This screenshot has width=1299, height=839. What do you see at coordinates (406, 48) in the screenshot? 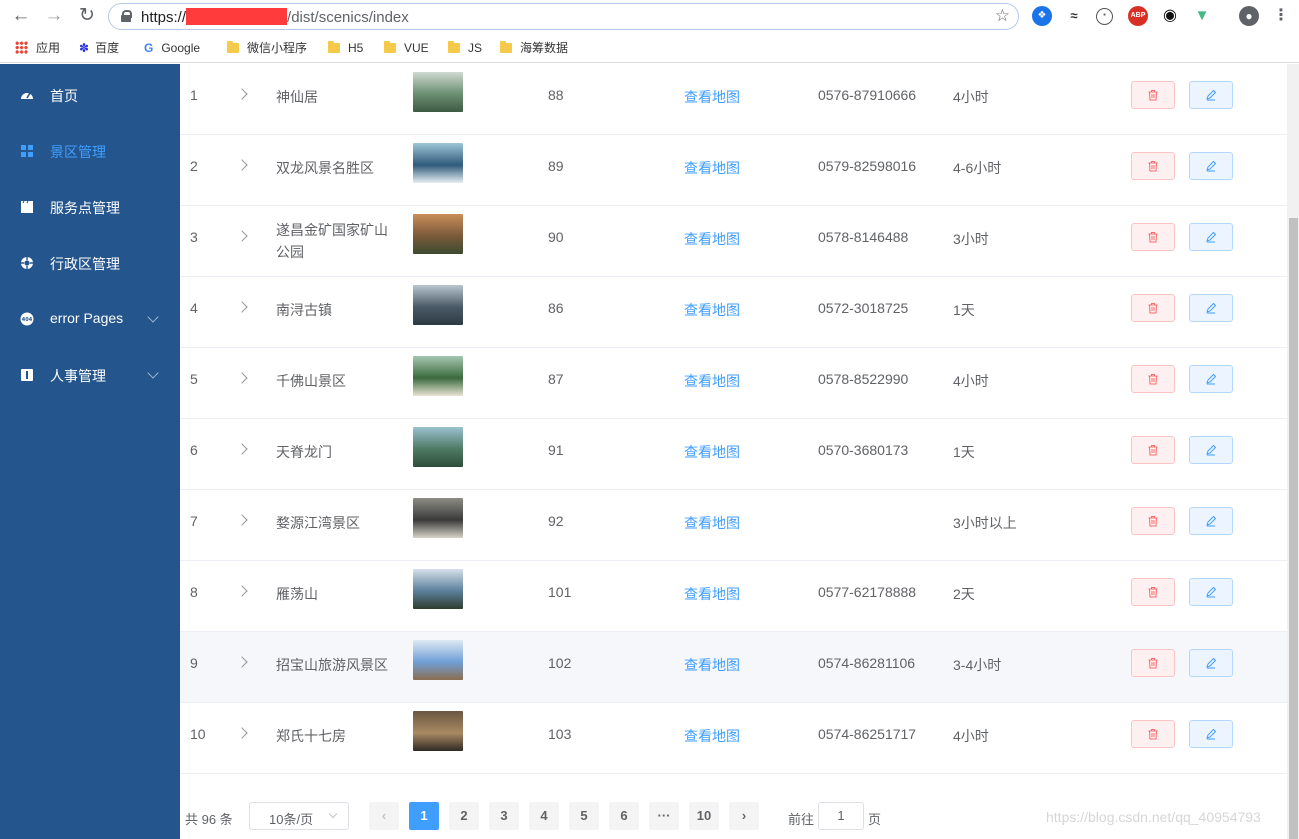
I see `bookmark-vue: VUE` at bounding box center [406, 48].